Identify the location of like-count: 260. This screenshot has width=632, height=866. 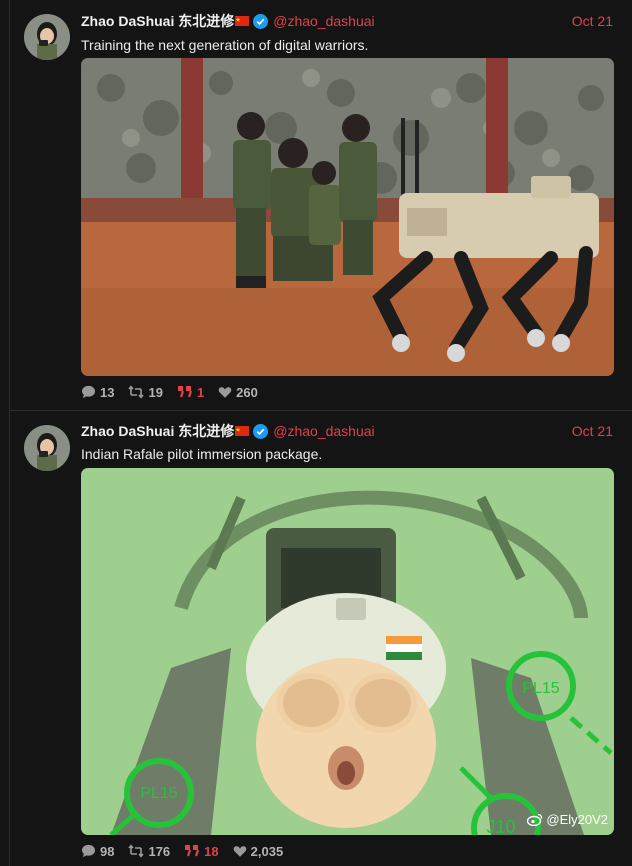
(247, 392).